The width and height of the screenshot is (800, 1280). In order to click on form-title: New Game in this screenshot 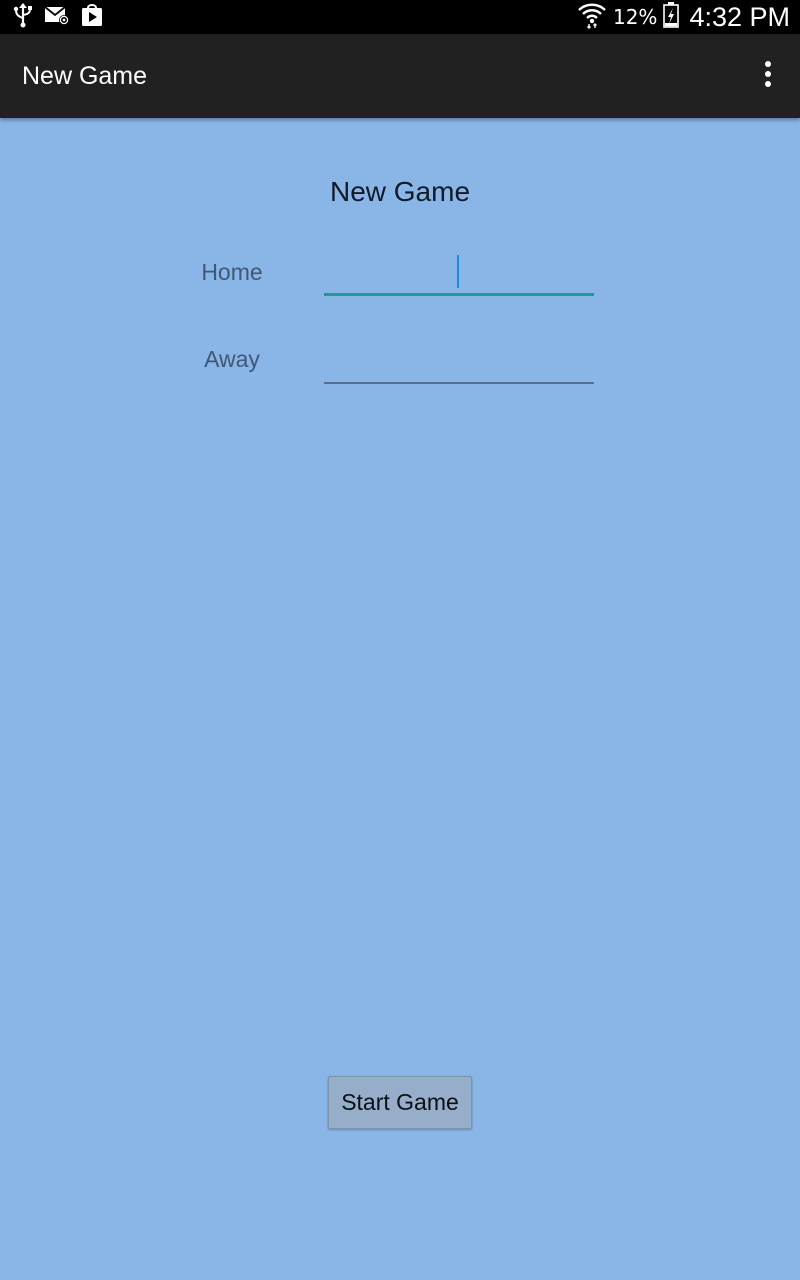, I will do `click(400, 191)`.